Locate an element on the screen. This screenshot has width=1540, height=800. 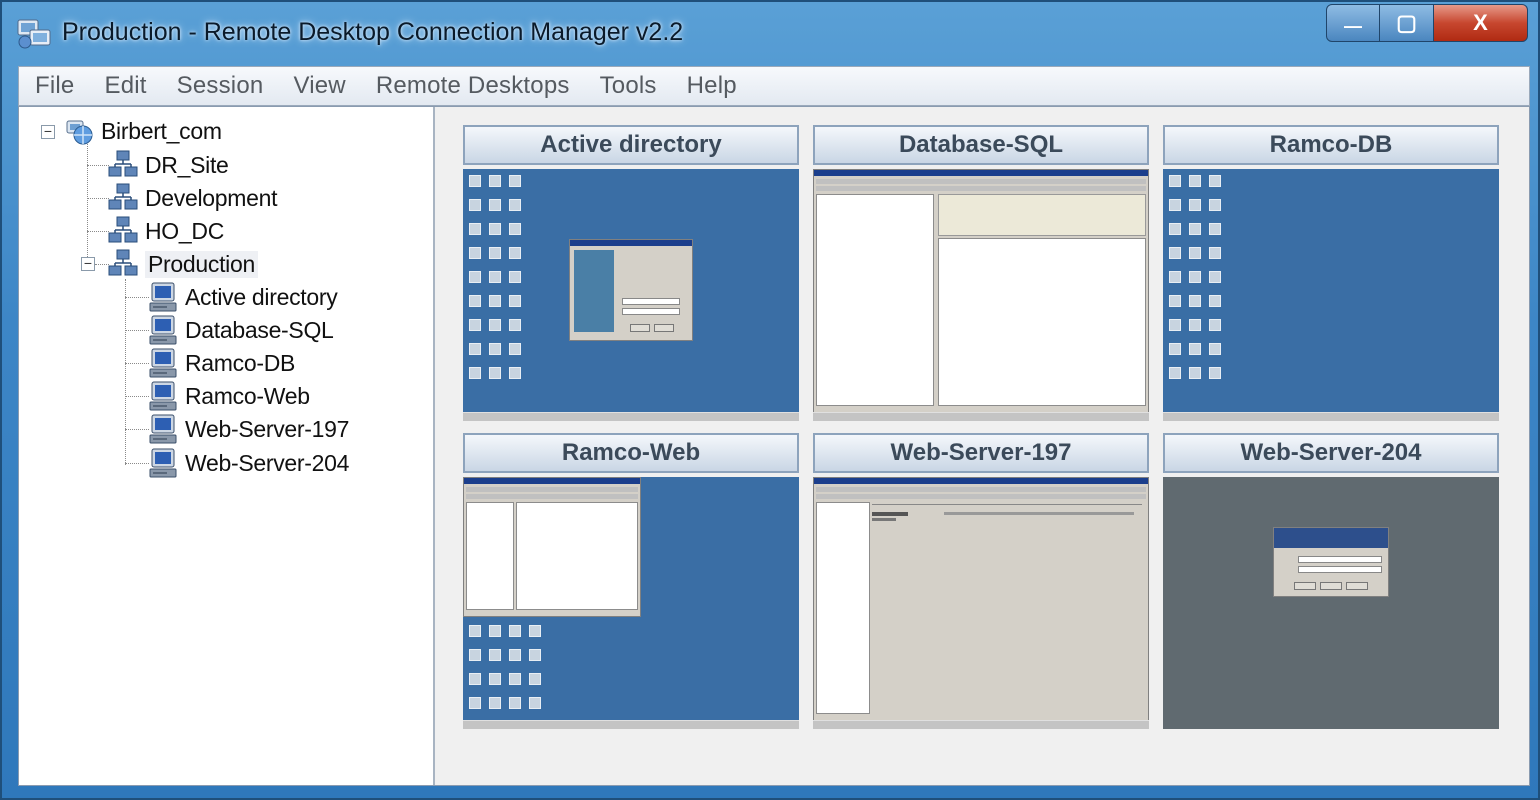
tree-item-root: Birbert_com is located at coordinates (142, 131).